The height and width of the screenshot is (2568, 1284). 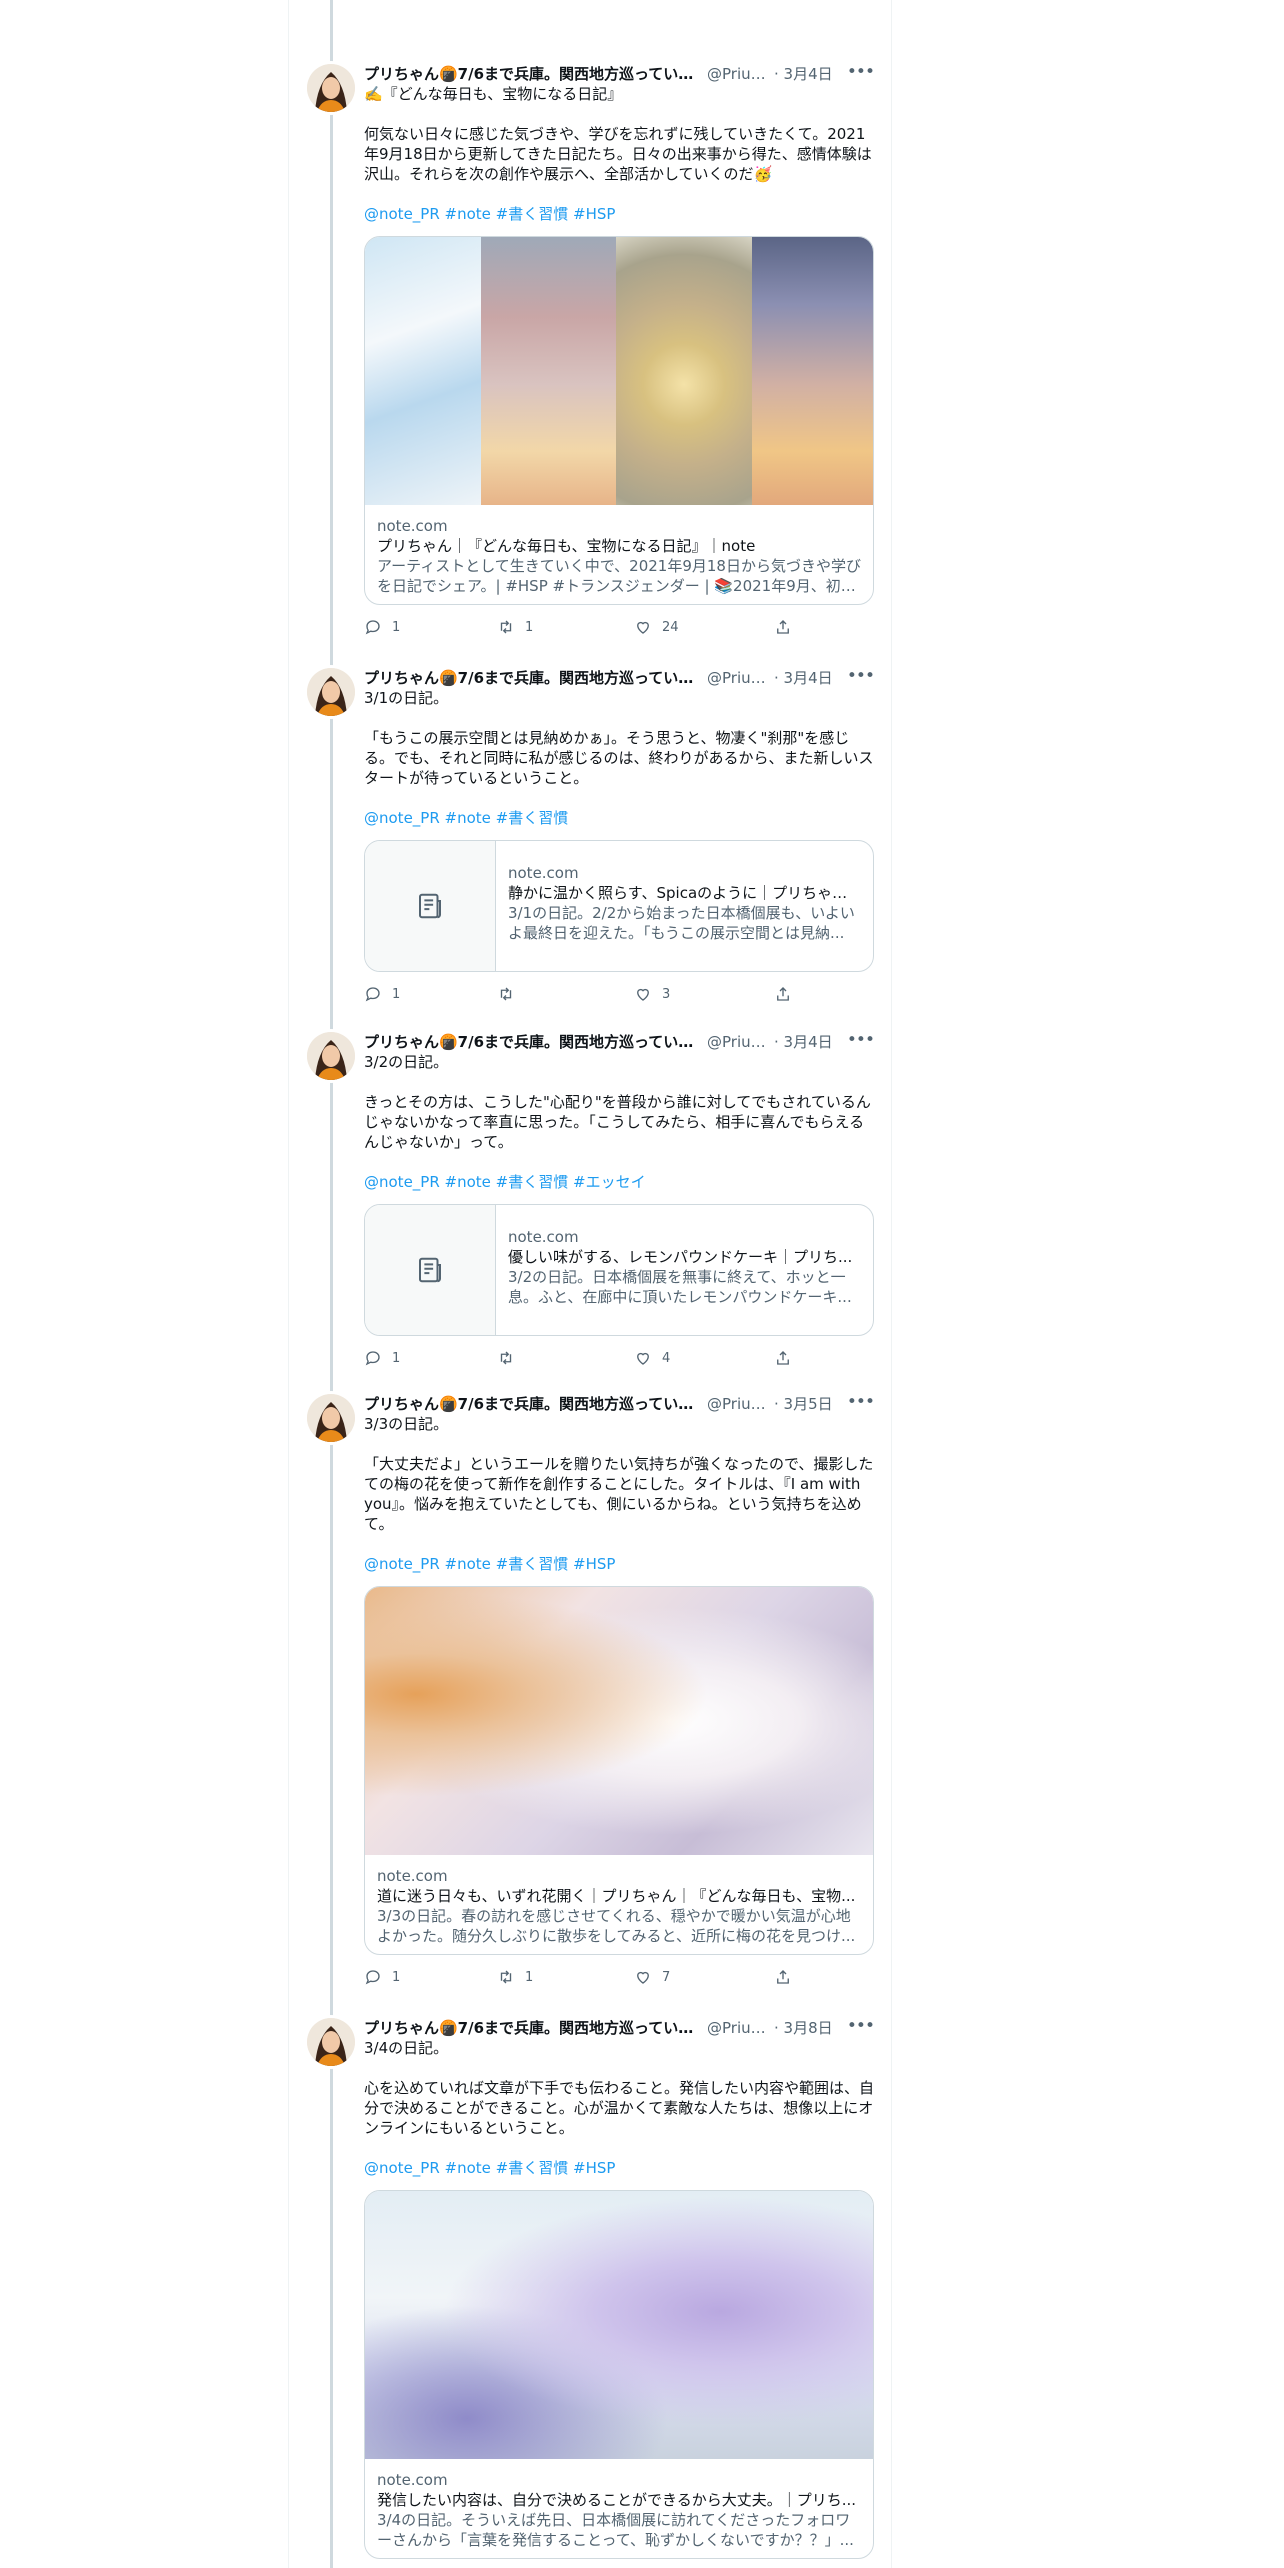 What do you see at coordinates (803, 1404) in the screenshot?
I see `tweet-date: · 3月5日` at bounding box center [803, 1404].